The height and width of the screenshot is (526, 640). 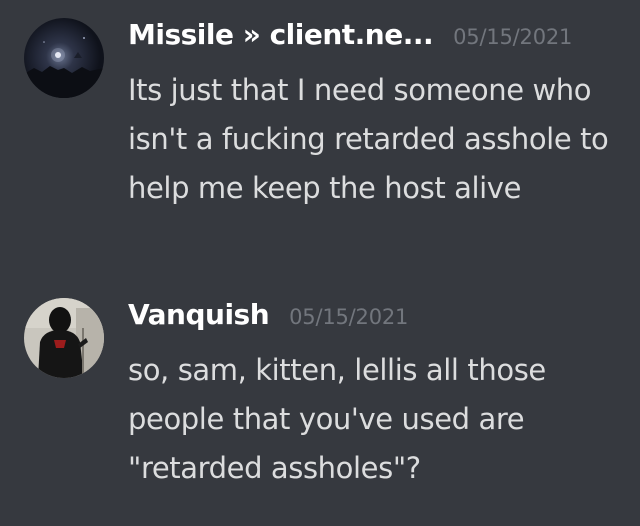 What do you see at coordinates (64, 58) in the screenshot?
I see `night-sky-avatar-icon` at bounding box center [64, 58].